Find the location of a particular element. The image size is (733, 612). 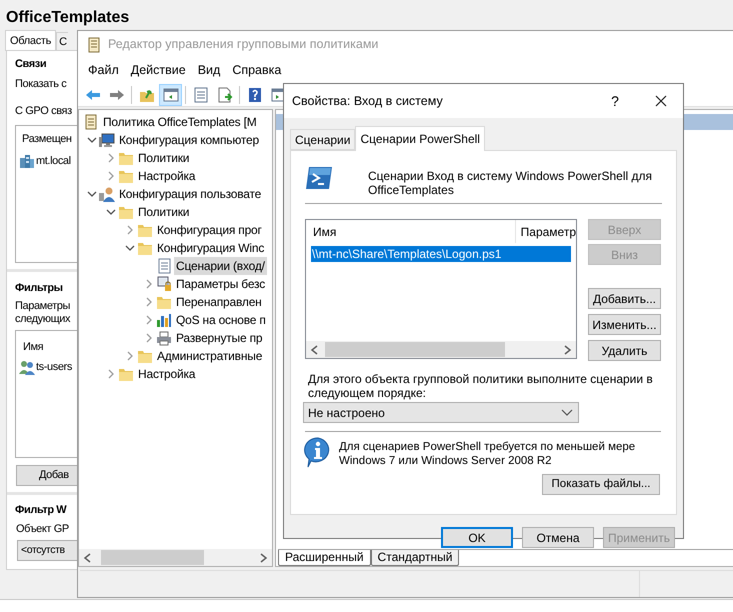

tree-item: QoS на основе п is located at coordinates (221, 320).